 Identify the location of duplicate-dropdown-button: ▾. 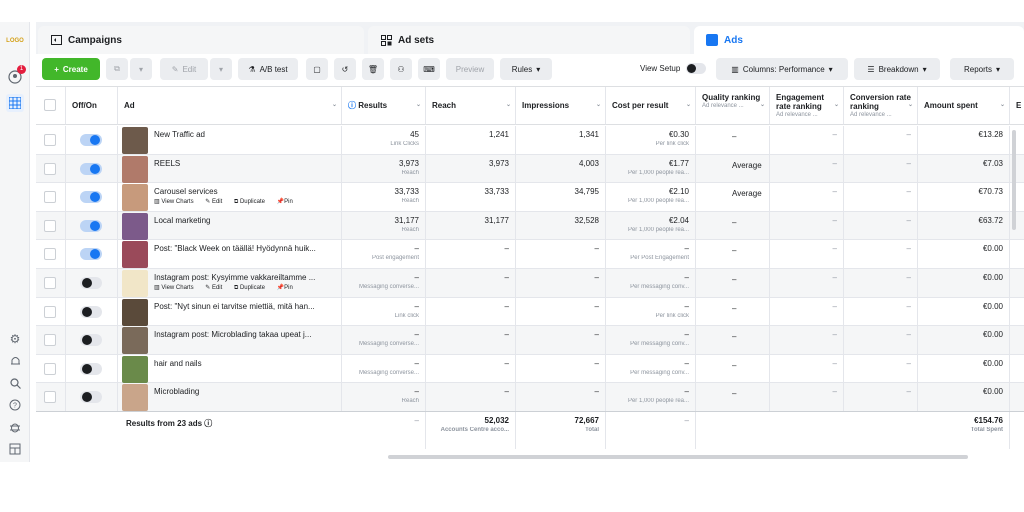
(141, 69).